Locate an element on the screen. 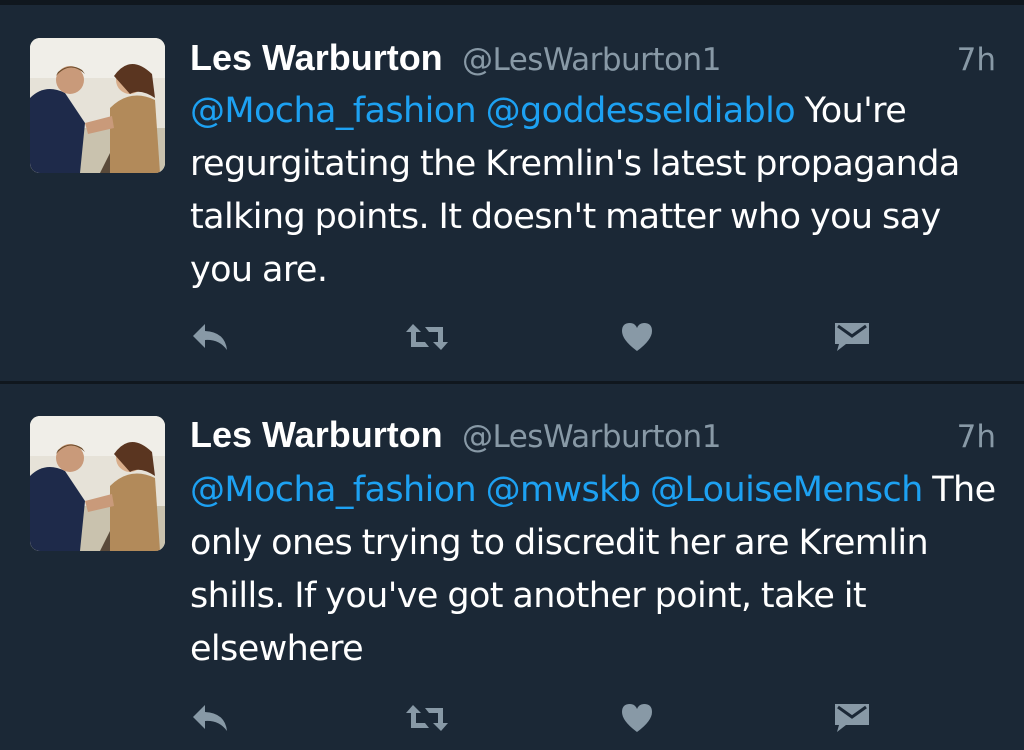  mention-link: @goddesseldiablo is located at coordinates (641, 111).